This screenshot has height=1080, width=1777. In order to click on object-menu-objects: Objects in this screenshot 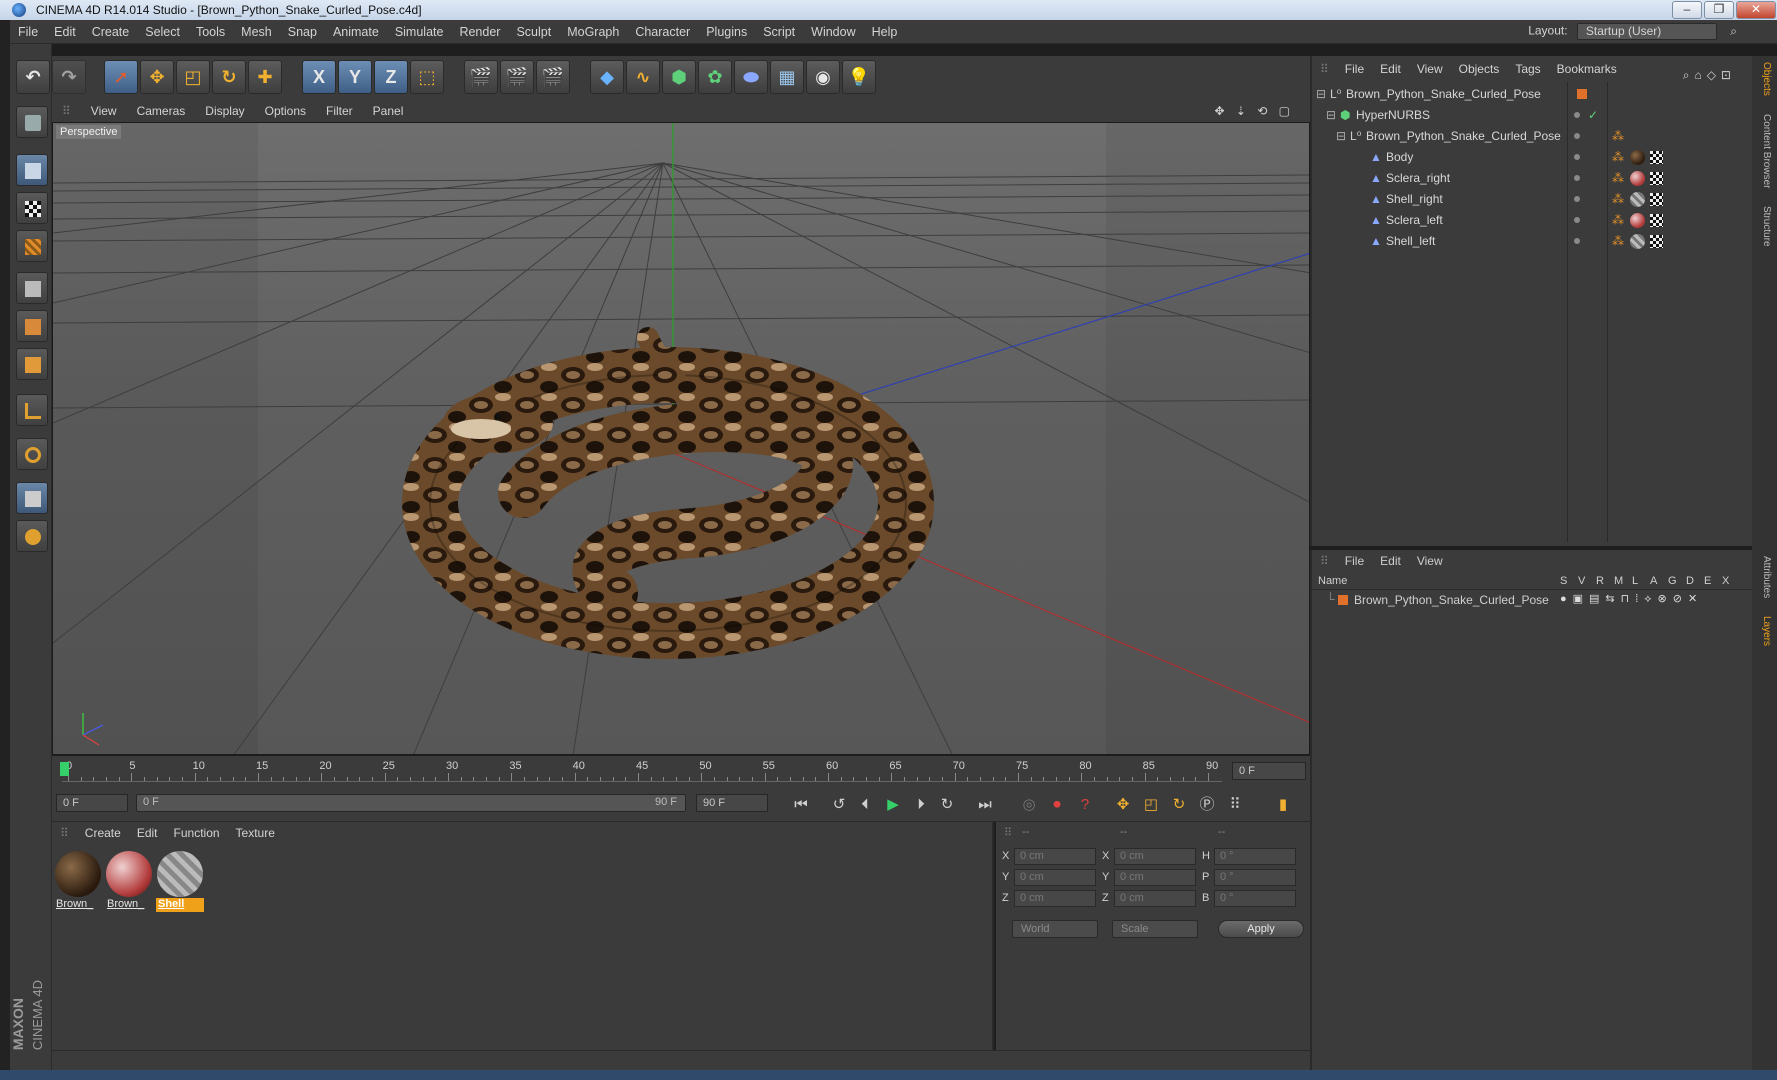, I will do `click(1479, 69)`.